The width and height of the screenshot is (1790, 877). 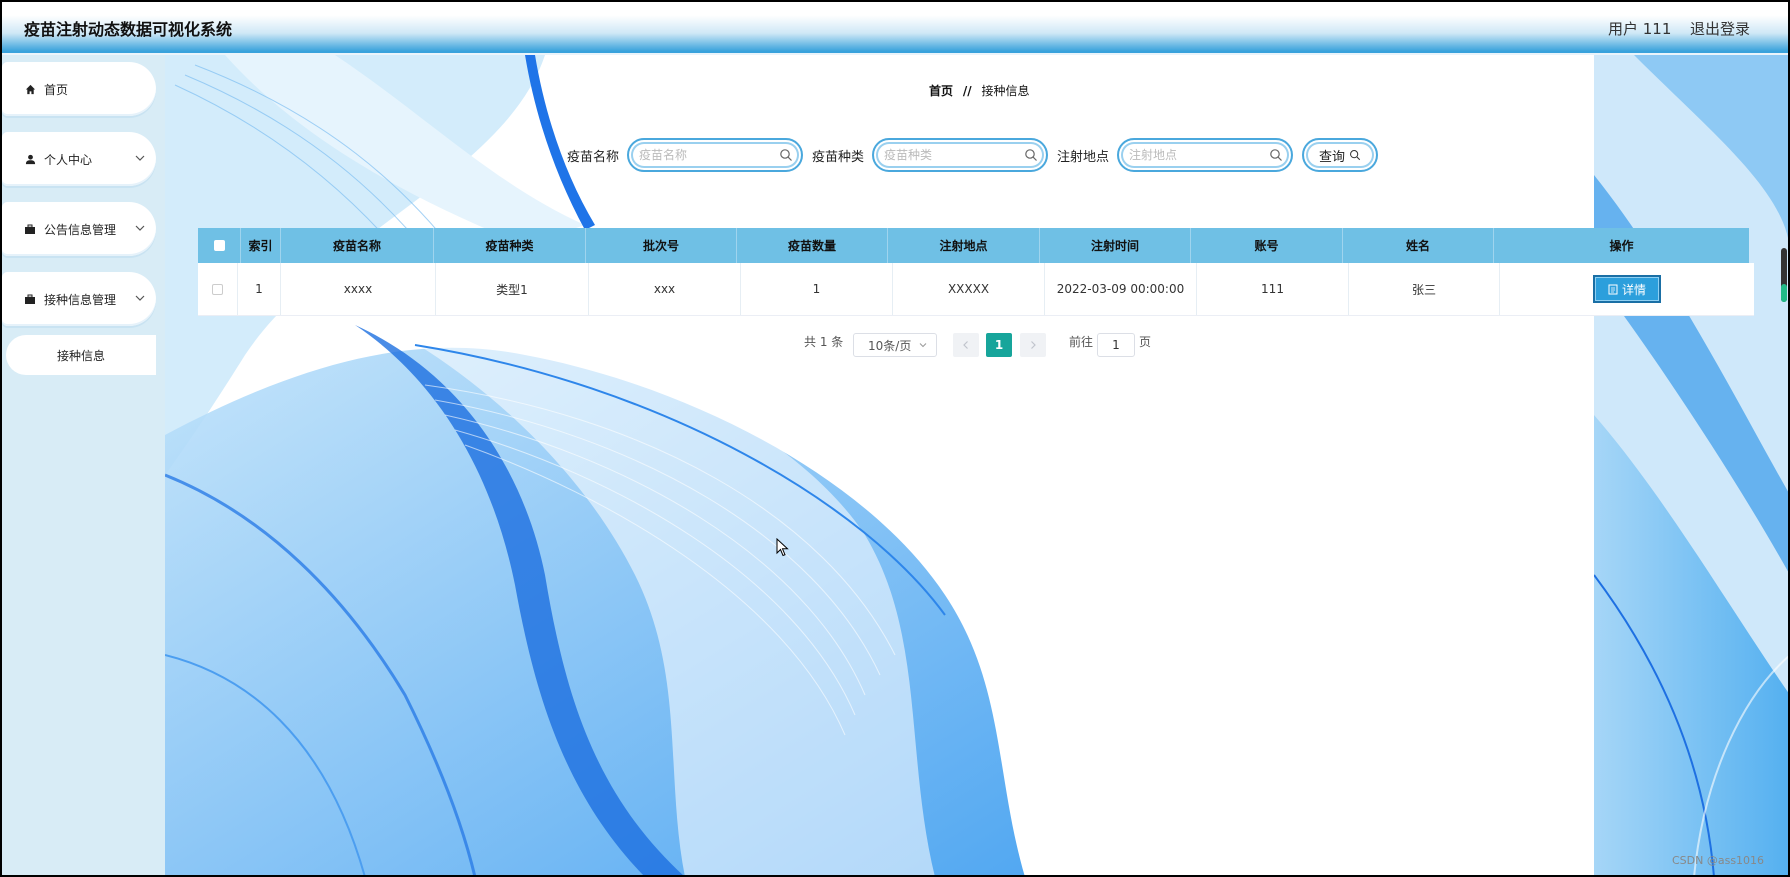 What do you see at coordinates (593, 157) in the screenshot?
I see `vaccine-name-label: 疫苗名称` at bounding box center [593, 157].